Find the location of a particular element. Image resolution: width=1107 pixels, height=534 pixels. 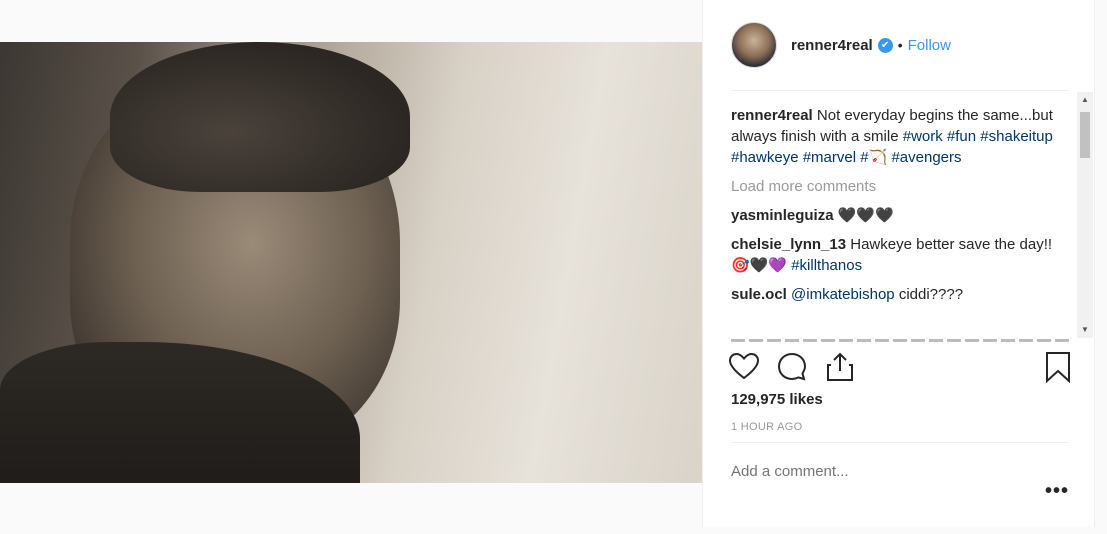

scroll-up-arrow-icon: ▲ is located at coordinates (1085, 100).